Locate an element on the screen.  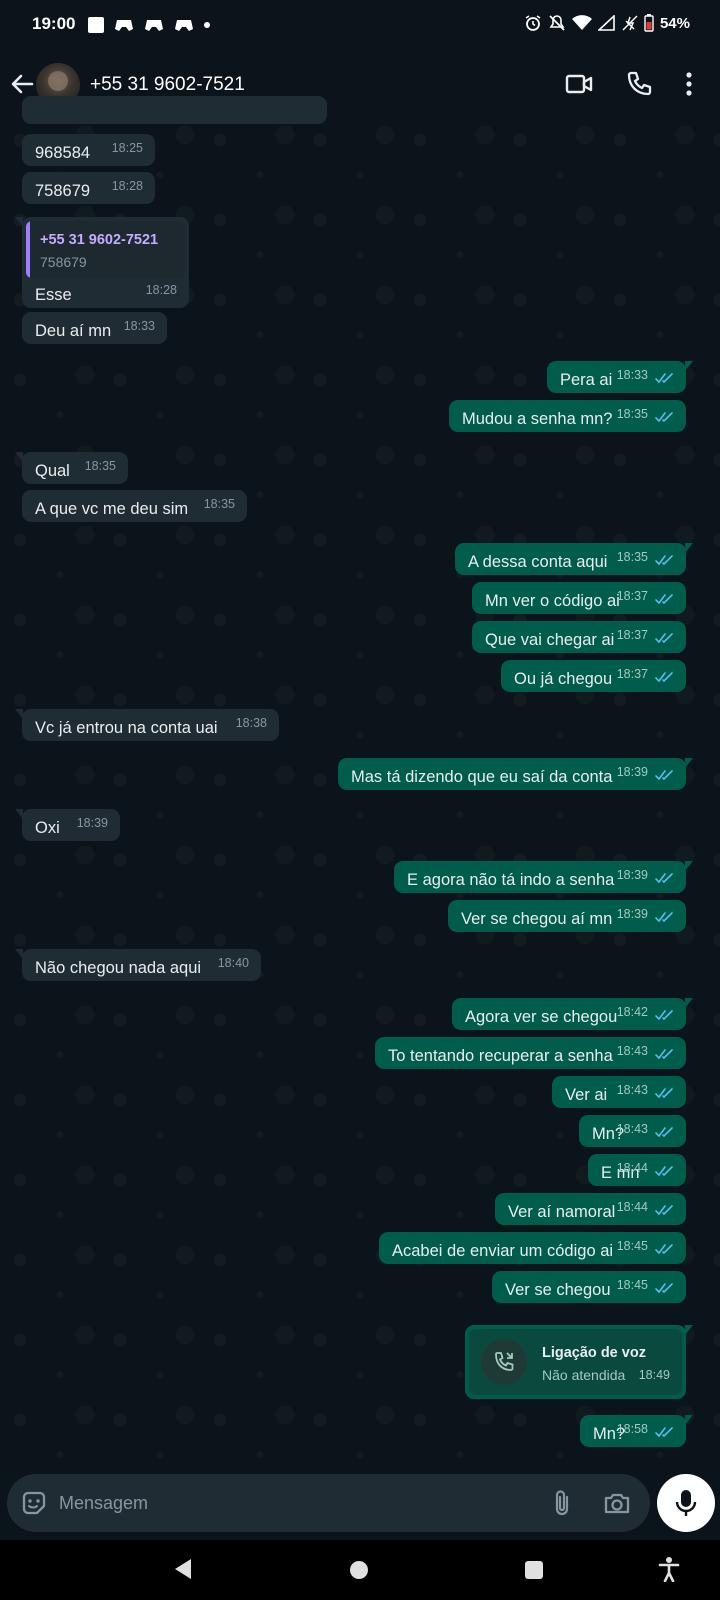
message-text: To tentando recuperar a senha is located at coordinates (500, 1056).